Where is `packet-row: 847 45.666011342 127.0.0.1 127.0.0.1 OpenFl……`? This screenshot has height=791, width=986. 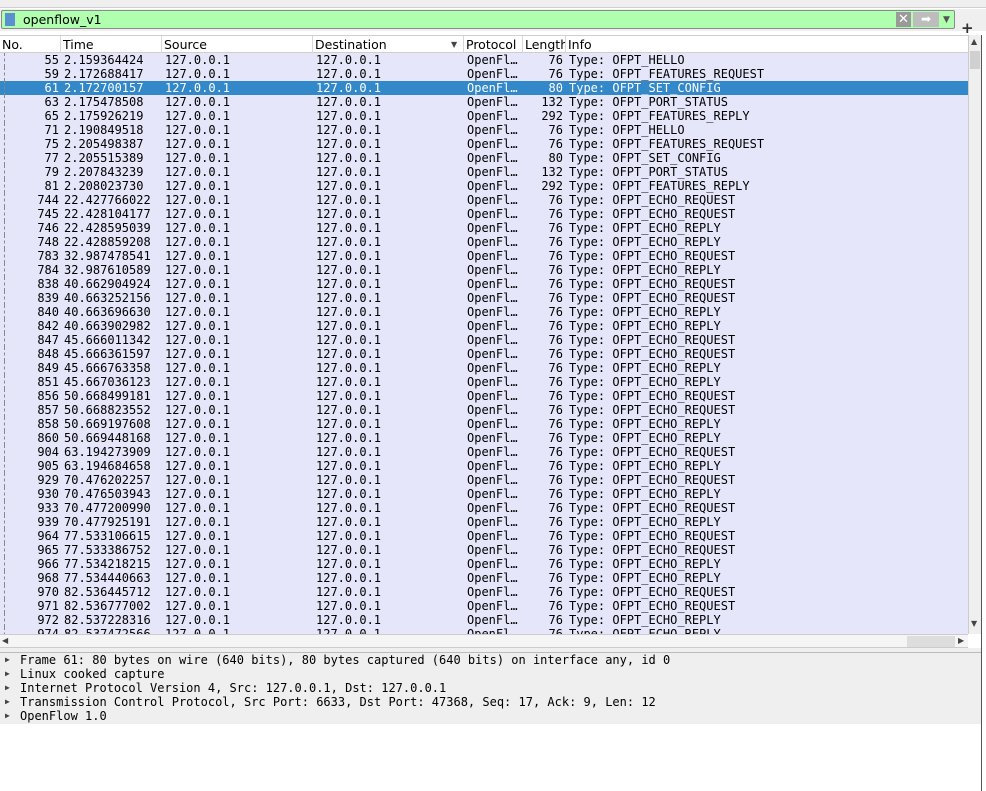 packet-row: 847 45.666011342 127.0.0.1 127.0.0.1 OpenFl…… is located at coordinates (484, 340).